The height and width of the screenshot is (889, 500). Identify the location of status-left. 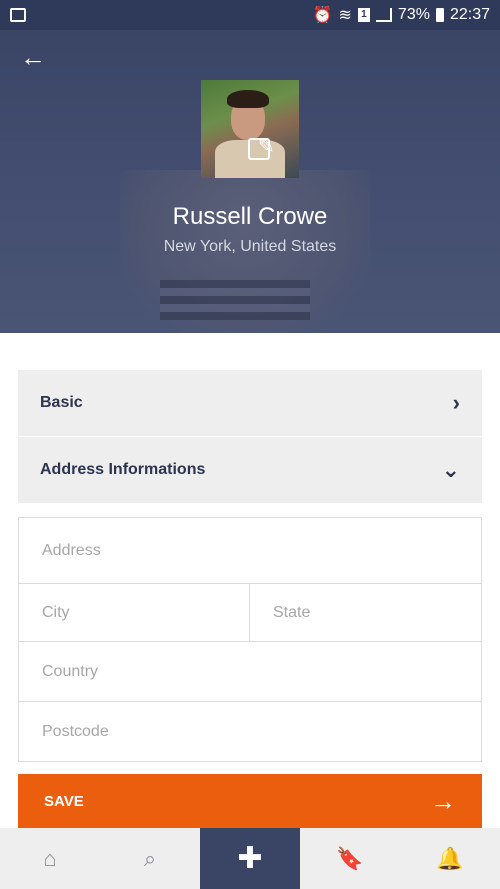
(18, 15).